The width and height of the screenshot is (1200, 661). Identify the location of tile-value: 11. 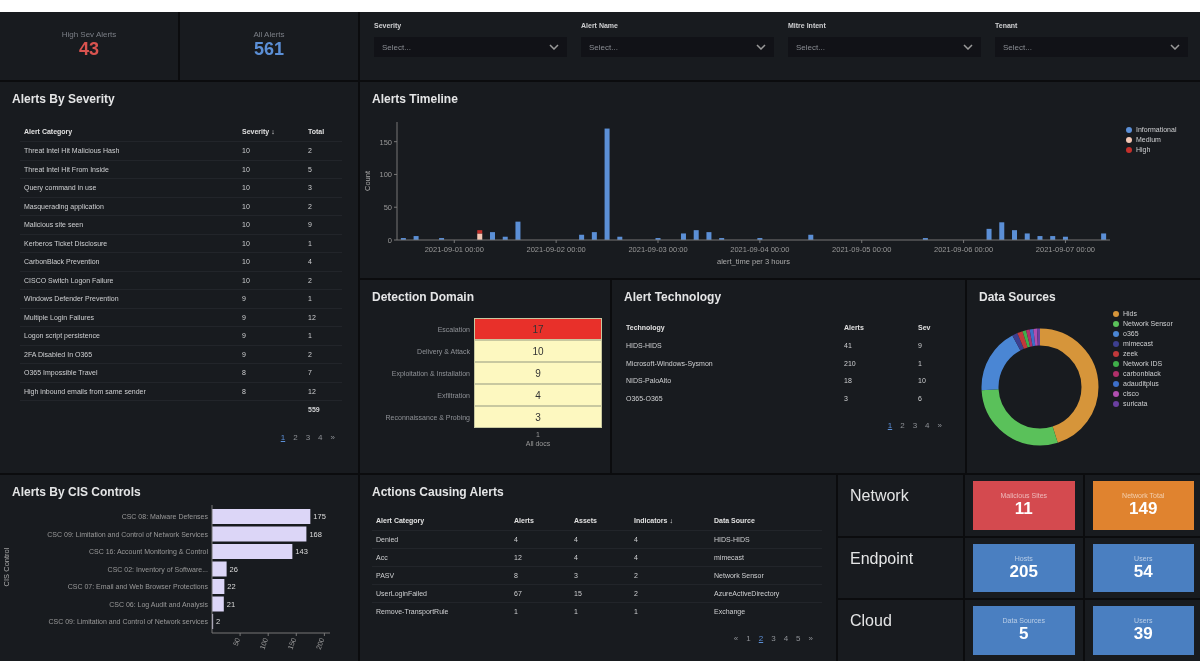
(1023, 508).